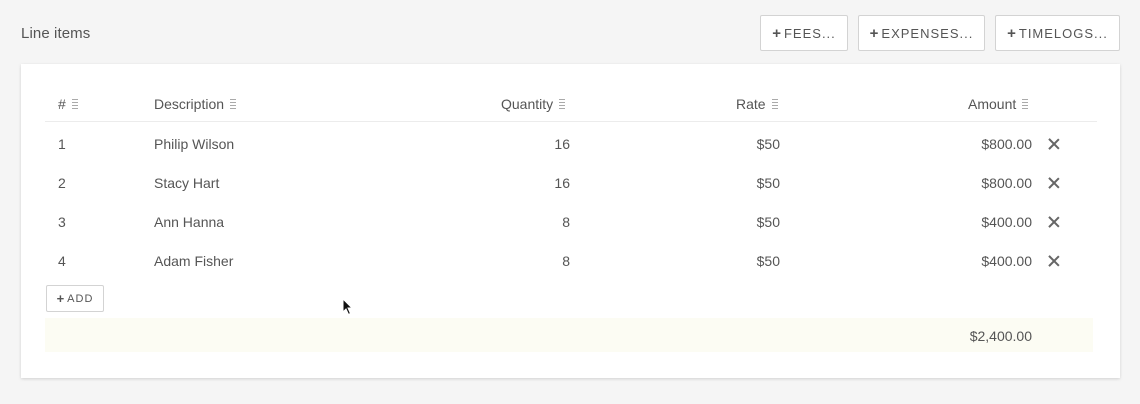 This screenshot has width=1140, height=404. I want to click on row-description: Stacy Hart, so click(186, 183).